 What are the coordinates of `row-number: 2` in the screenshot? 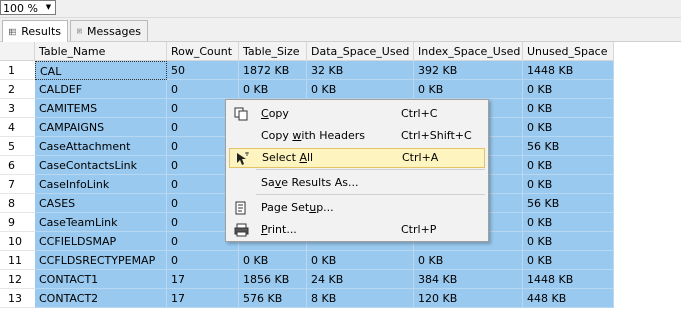 It's located at (17, 89).